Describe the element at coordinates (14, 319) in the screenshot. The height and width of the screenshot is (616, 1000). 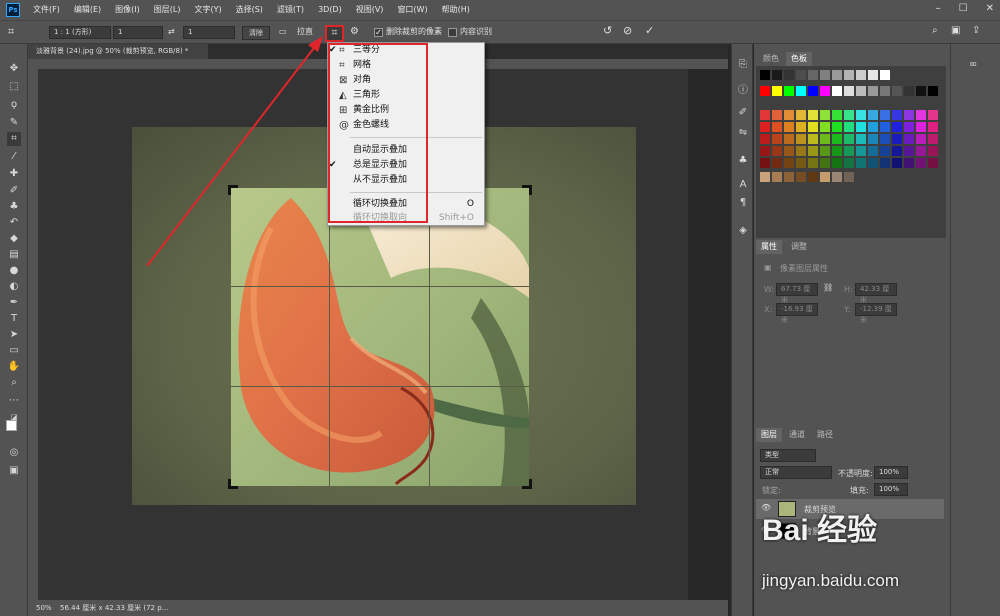
I see `type-tool-icon: T` at that location.